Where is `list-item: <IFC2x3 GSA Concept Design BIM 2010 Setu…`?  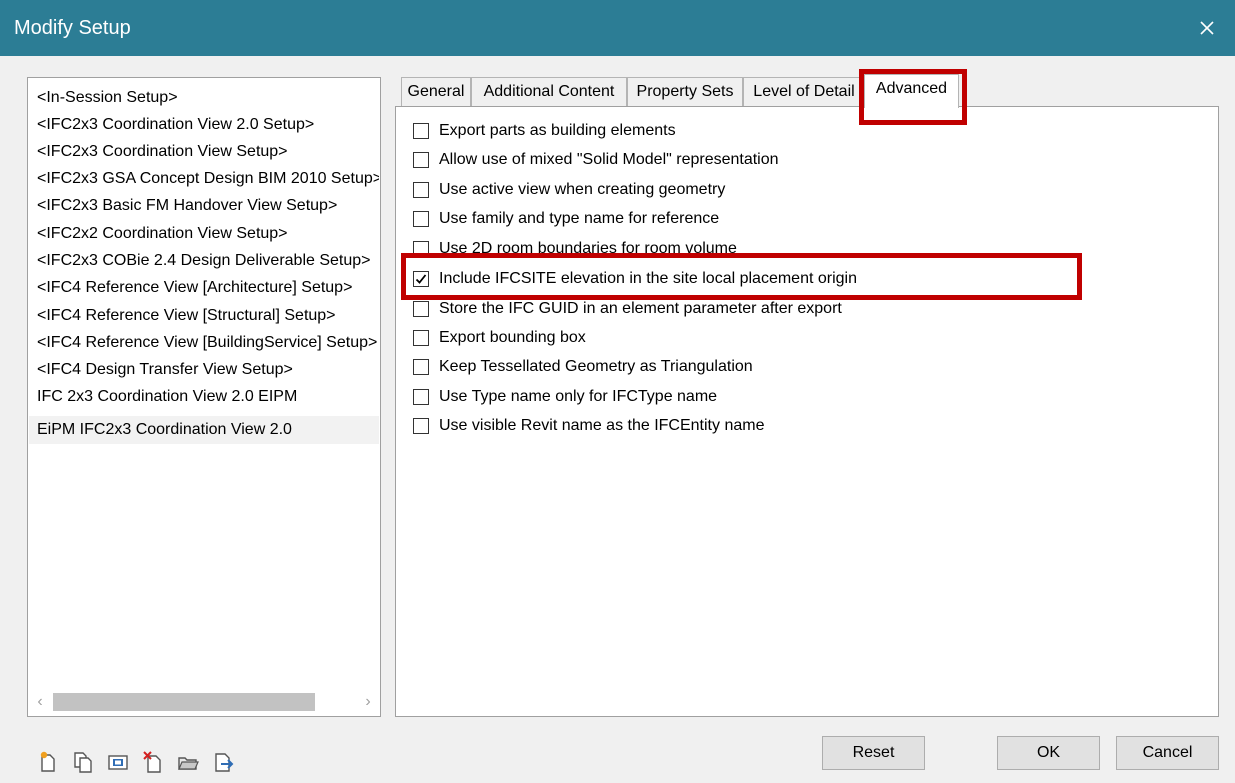
list-item: <IFC2x3 GSA Concept Design BIM 2010 Setu… is located at coordinates (204, 179).